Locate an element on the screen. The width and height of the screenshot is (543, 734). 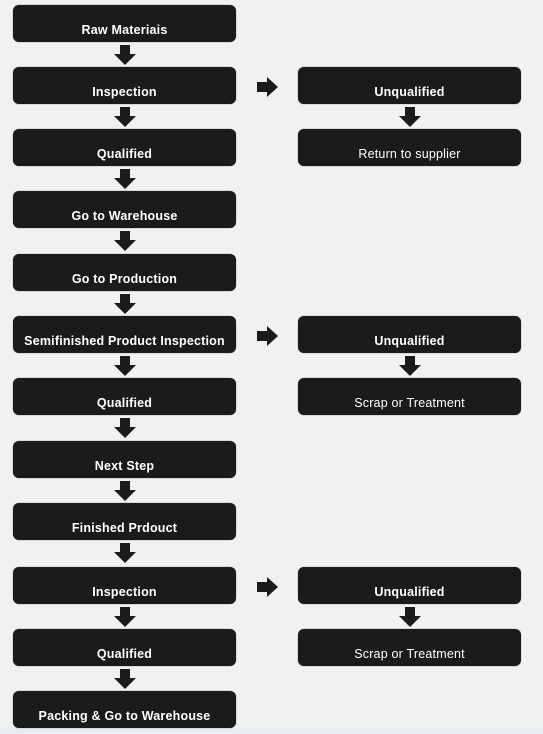
flow-step-label: Go to Warehouse is located at coordinates (124, 216).